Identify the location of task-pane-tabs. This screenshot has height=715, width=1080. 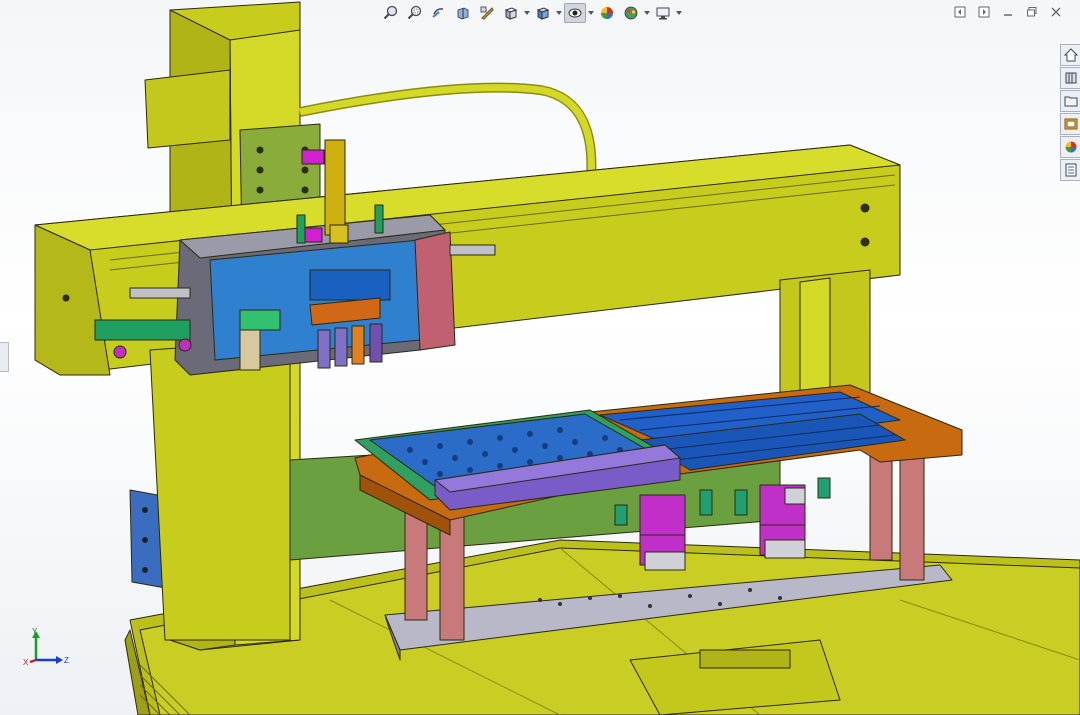
(1070, 112).